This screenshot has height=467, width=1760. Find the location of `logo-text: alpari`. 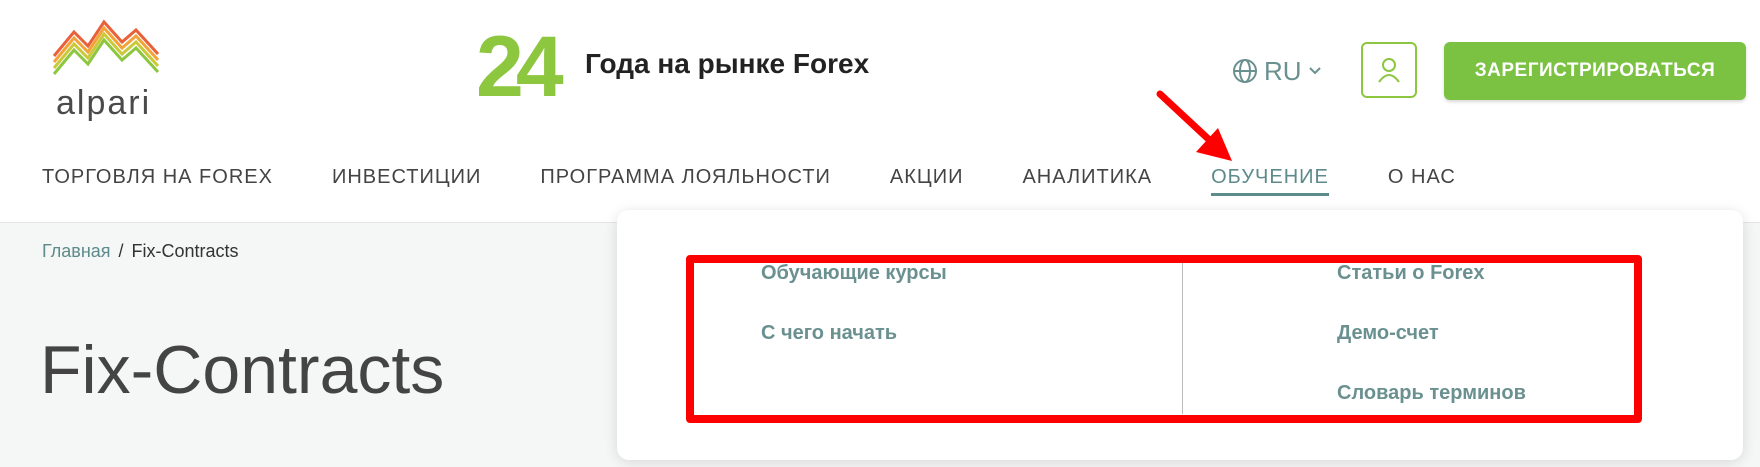

logo-text: alpari is located at coordinates (104, 103).